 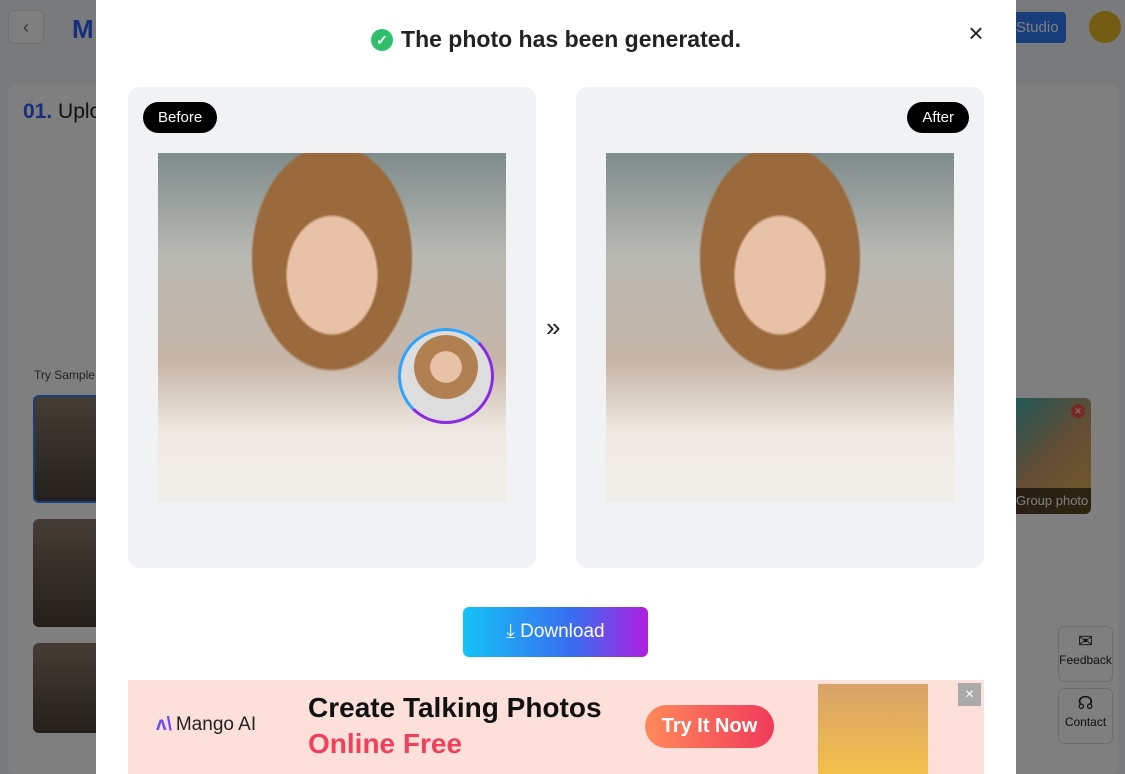 I want to click on ad-close-button: ×, so click(x=969, y=694).